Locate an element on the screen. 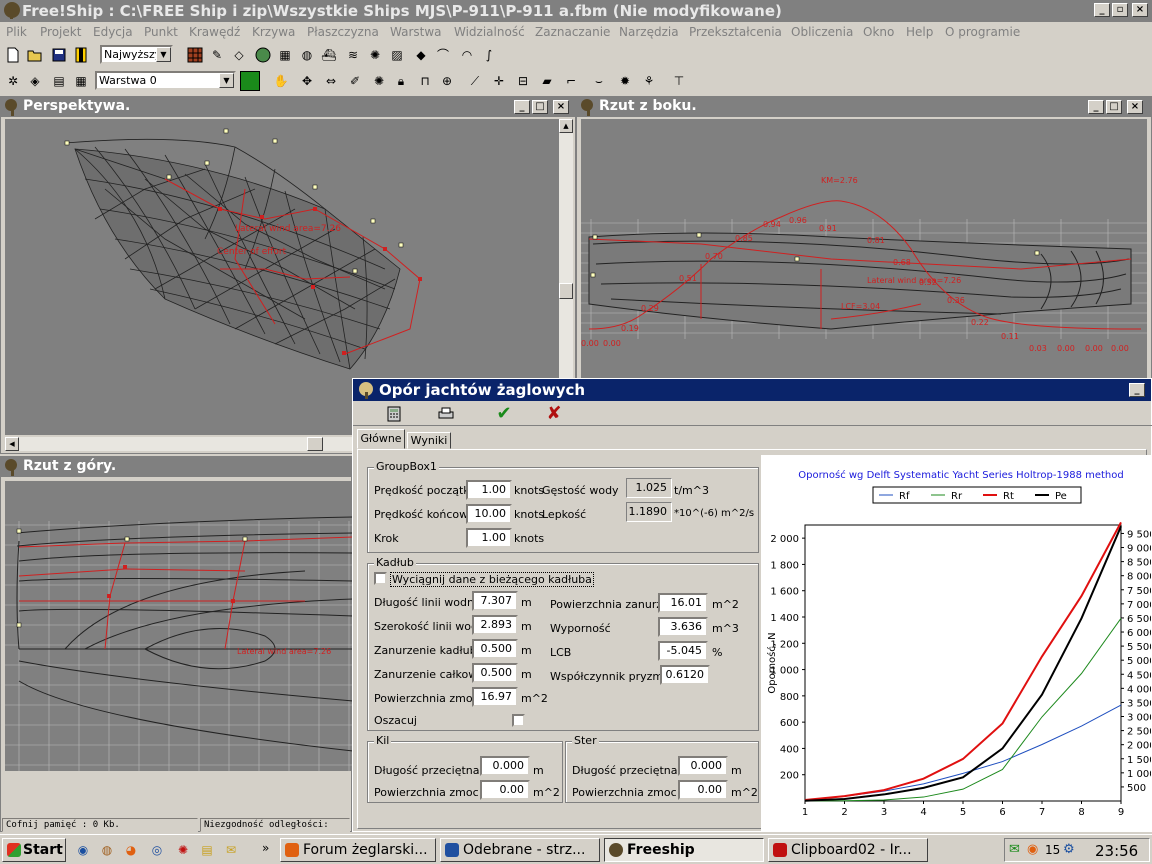 Image resolution: width=1152 pixels, height=864 pixels. speed-start-input: 1.00 is located at coordinates (489, 490).